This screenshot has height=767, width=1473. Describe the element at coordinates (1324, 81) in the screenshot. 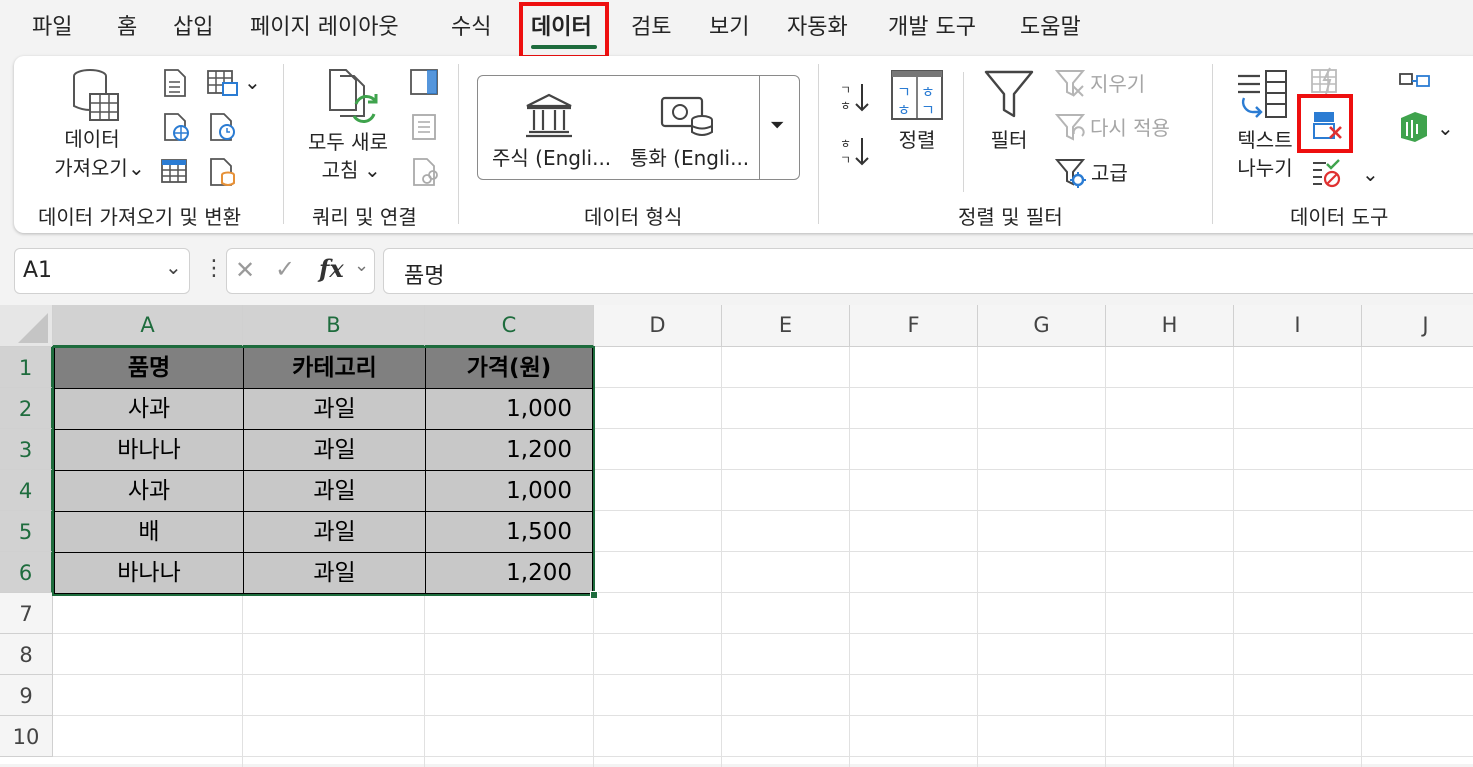

I see `flash-fill-icon` at that location.